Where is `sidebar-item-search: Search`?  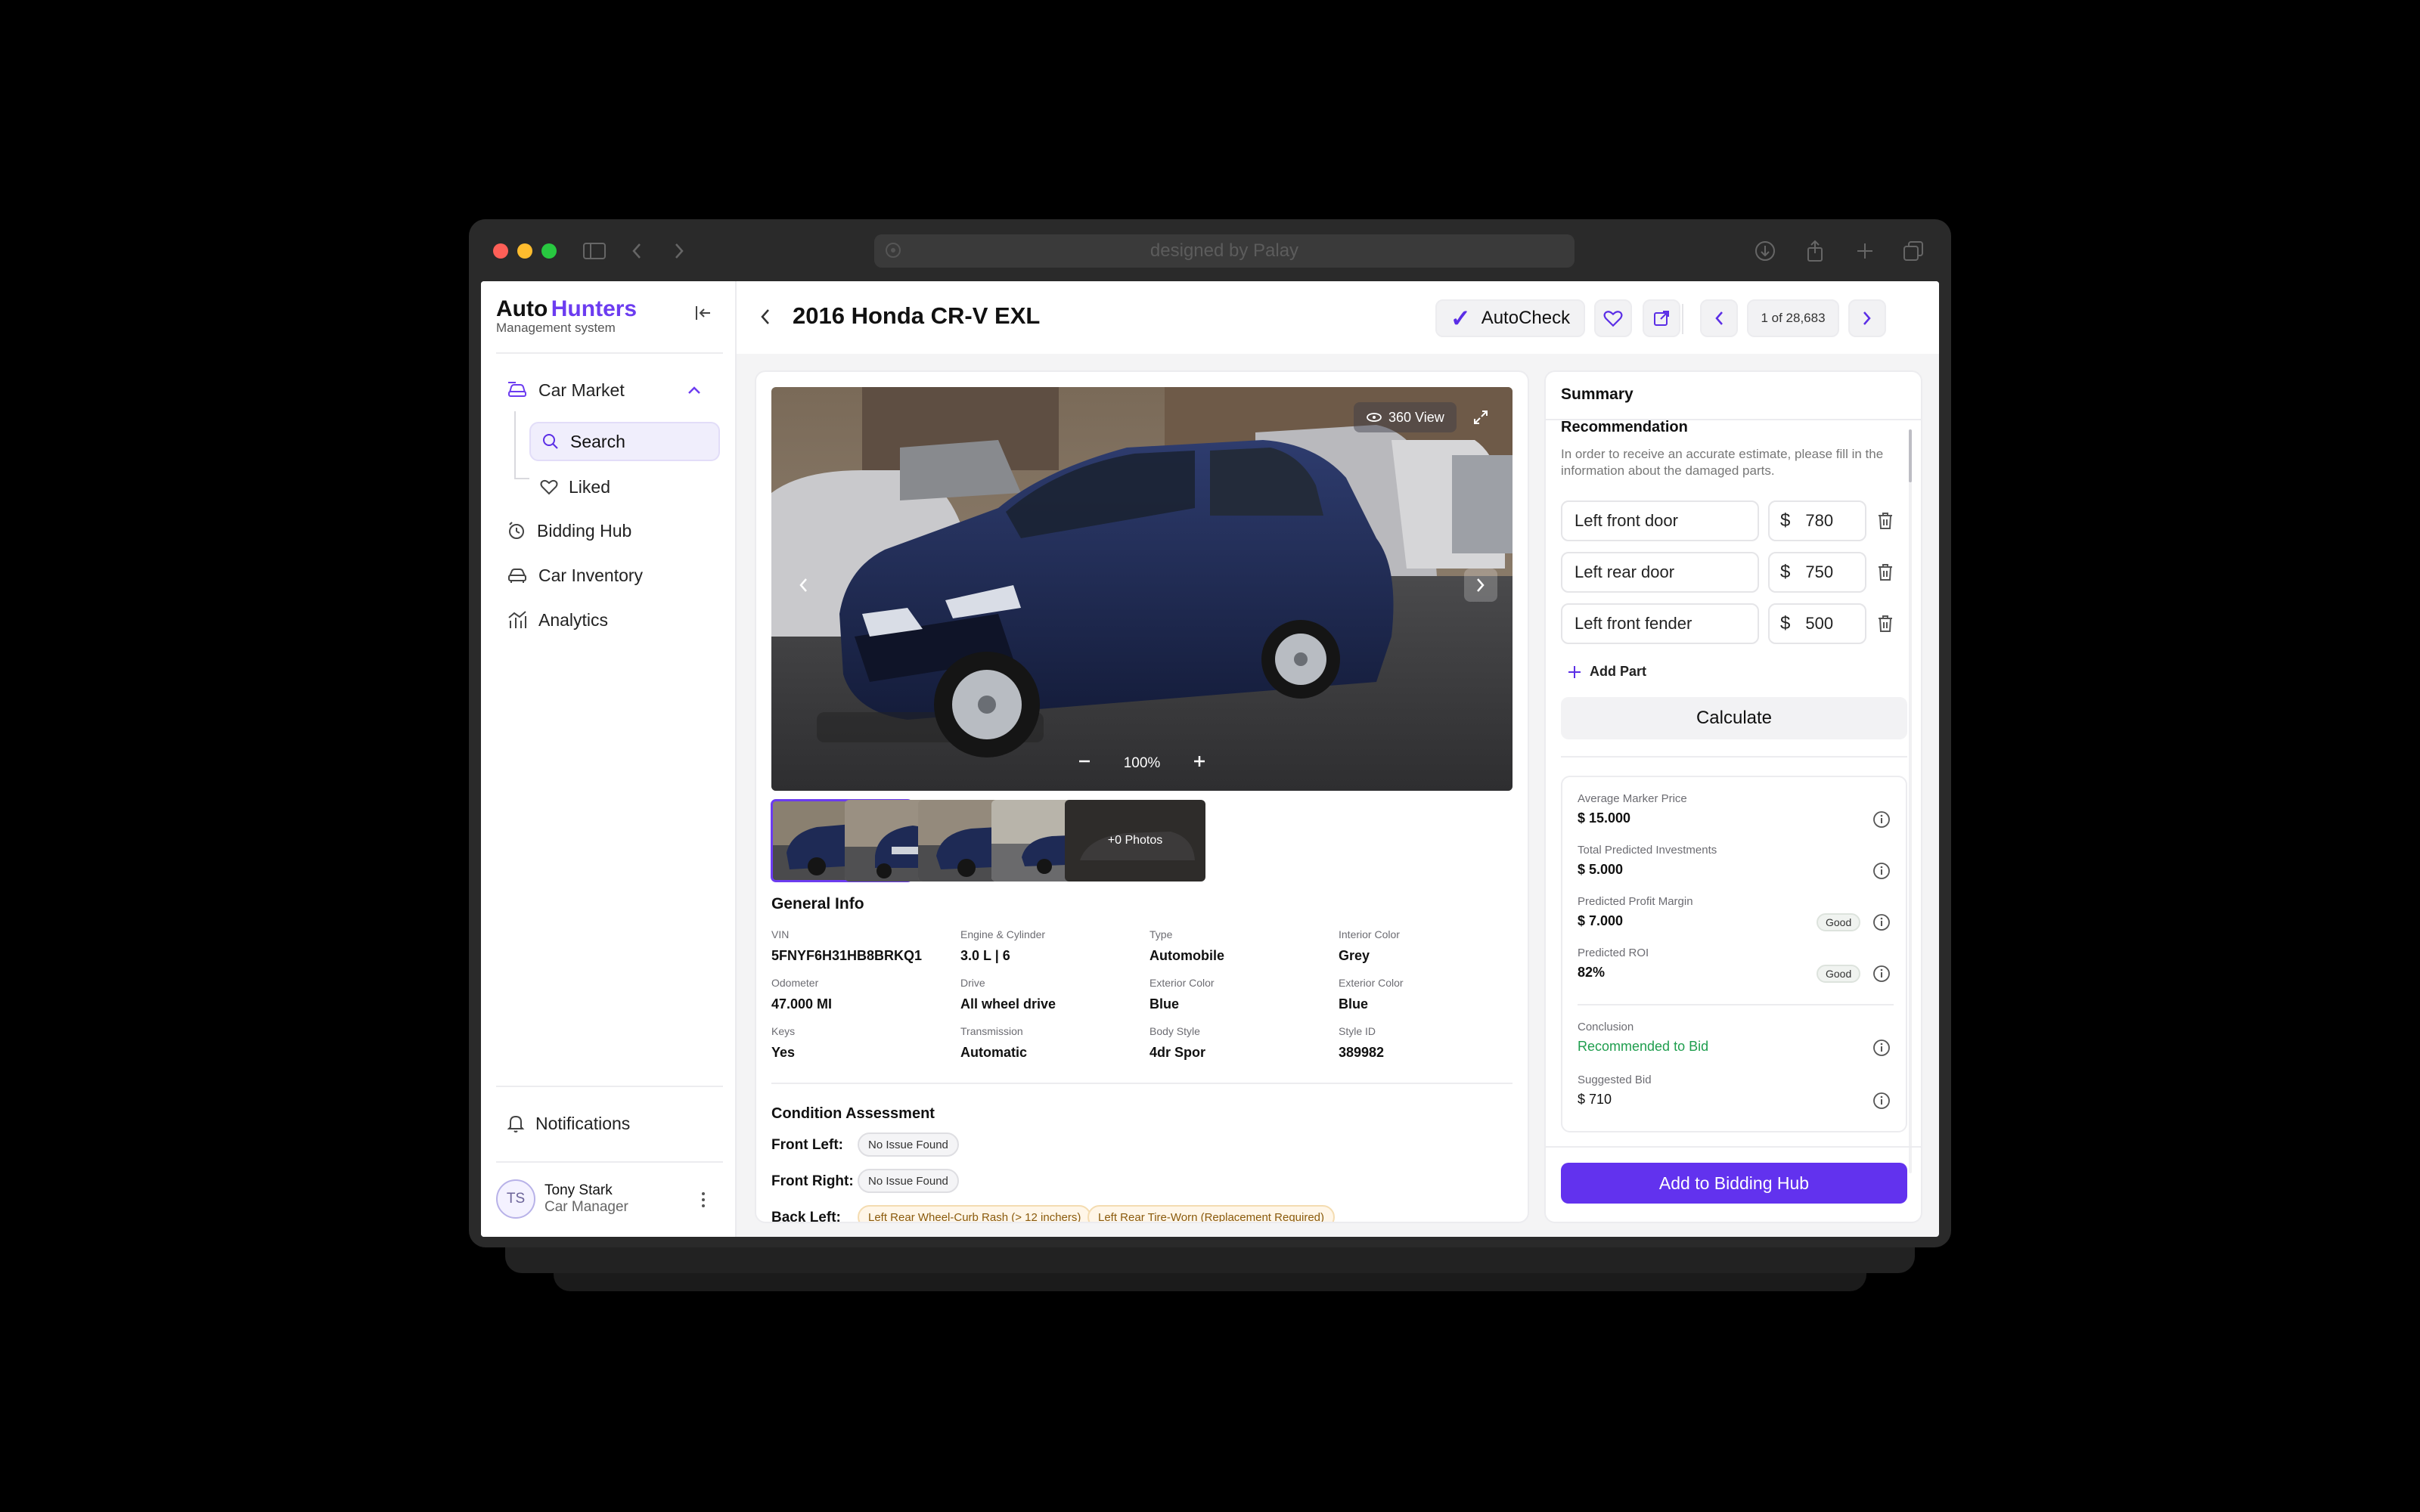 sidebar-item-search: Search is located at coordinates (624, 441).